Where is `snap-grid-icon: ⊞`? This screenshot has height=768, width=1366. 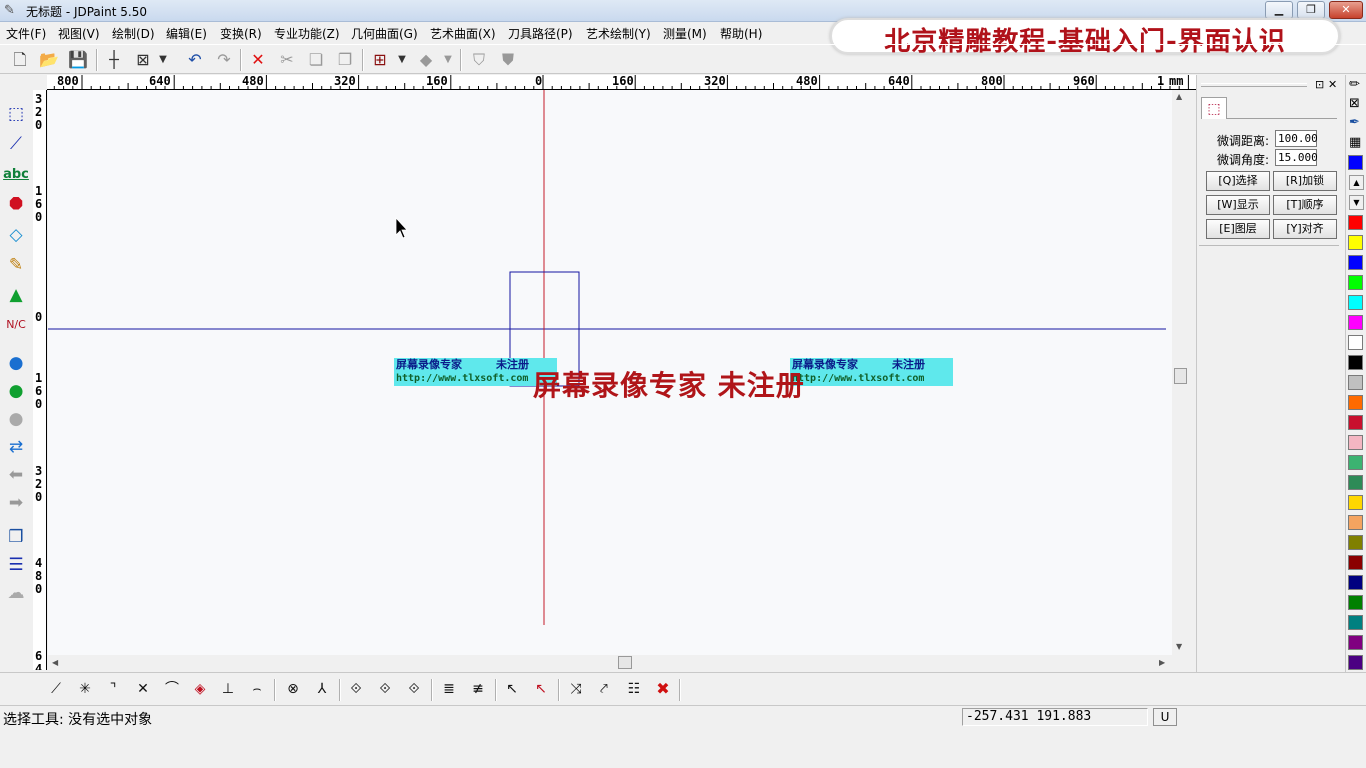
snap-grid-icon: ⊞ is located at coordinates (380, 60).